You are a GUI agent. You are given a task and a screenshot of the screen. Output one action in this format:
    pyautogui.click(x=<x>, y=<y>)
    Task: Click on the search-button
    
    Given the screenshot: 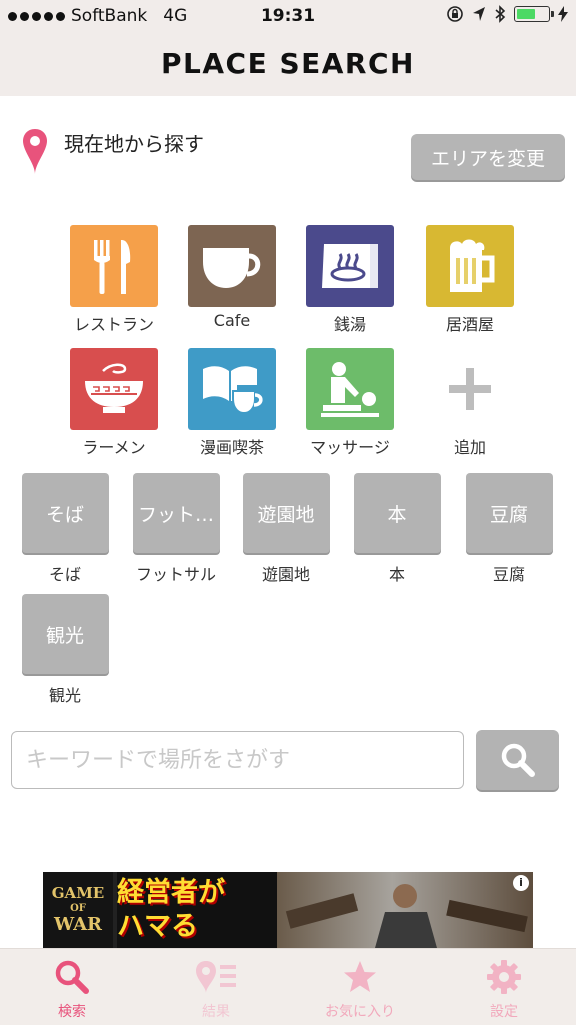 What is the action you would take?
    pyautogui.click(x=517, y=760)
    